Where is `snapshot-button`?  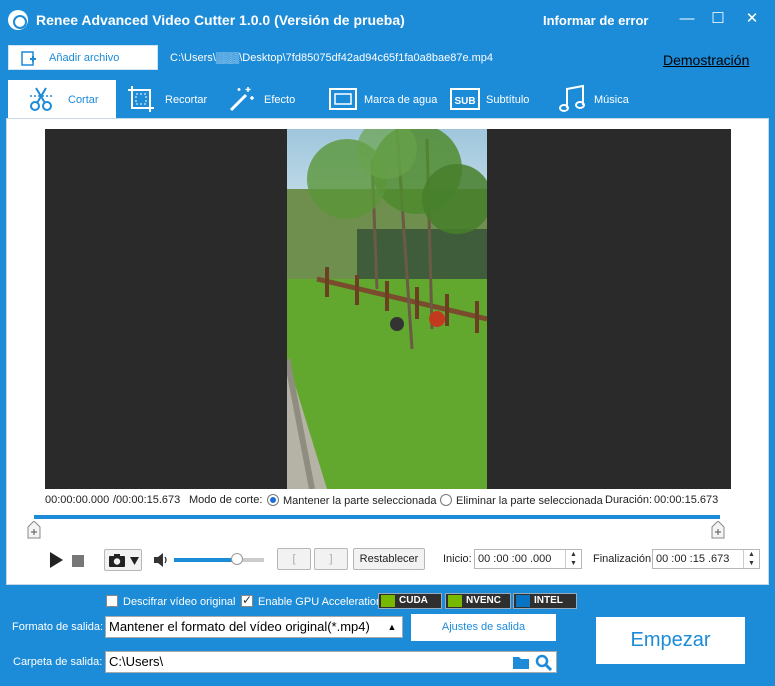 snapshot-button is located at coordinates (123, 560).